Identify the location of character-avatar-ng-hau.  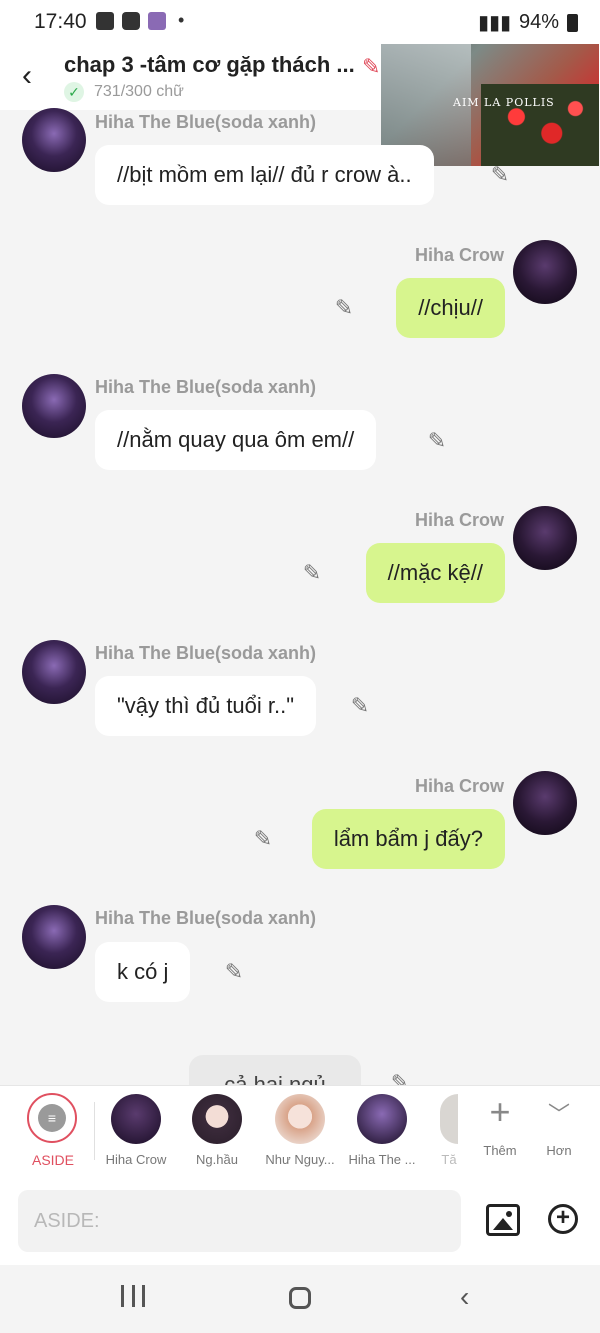
(217, 1119).